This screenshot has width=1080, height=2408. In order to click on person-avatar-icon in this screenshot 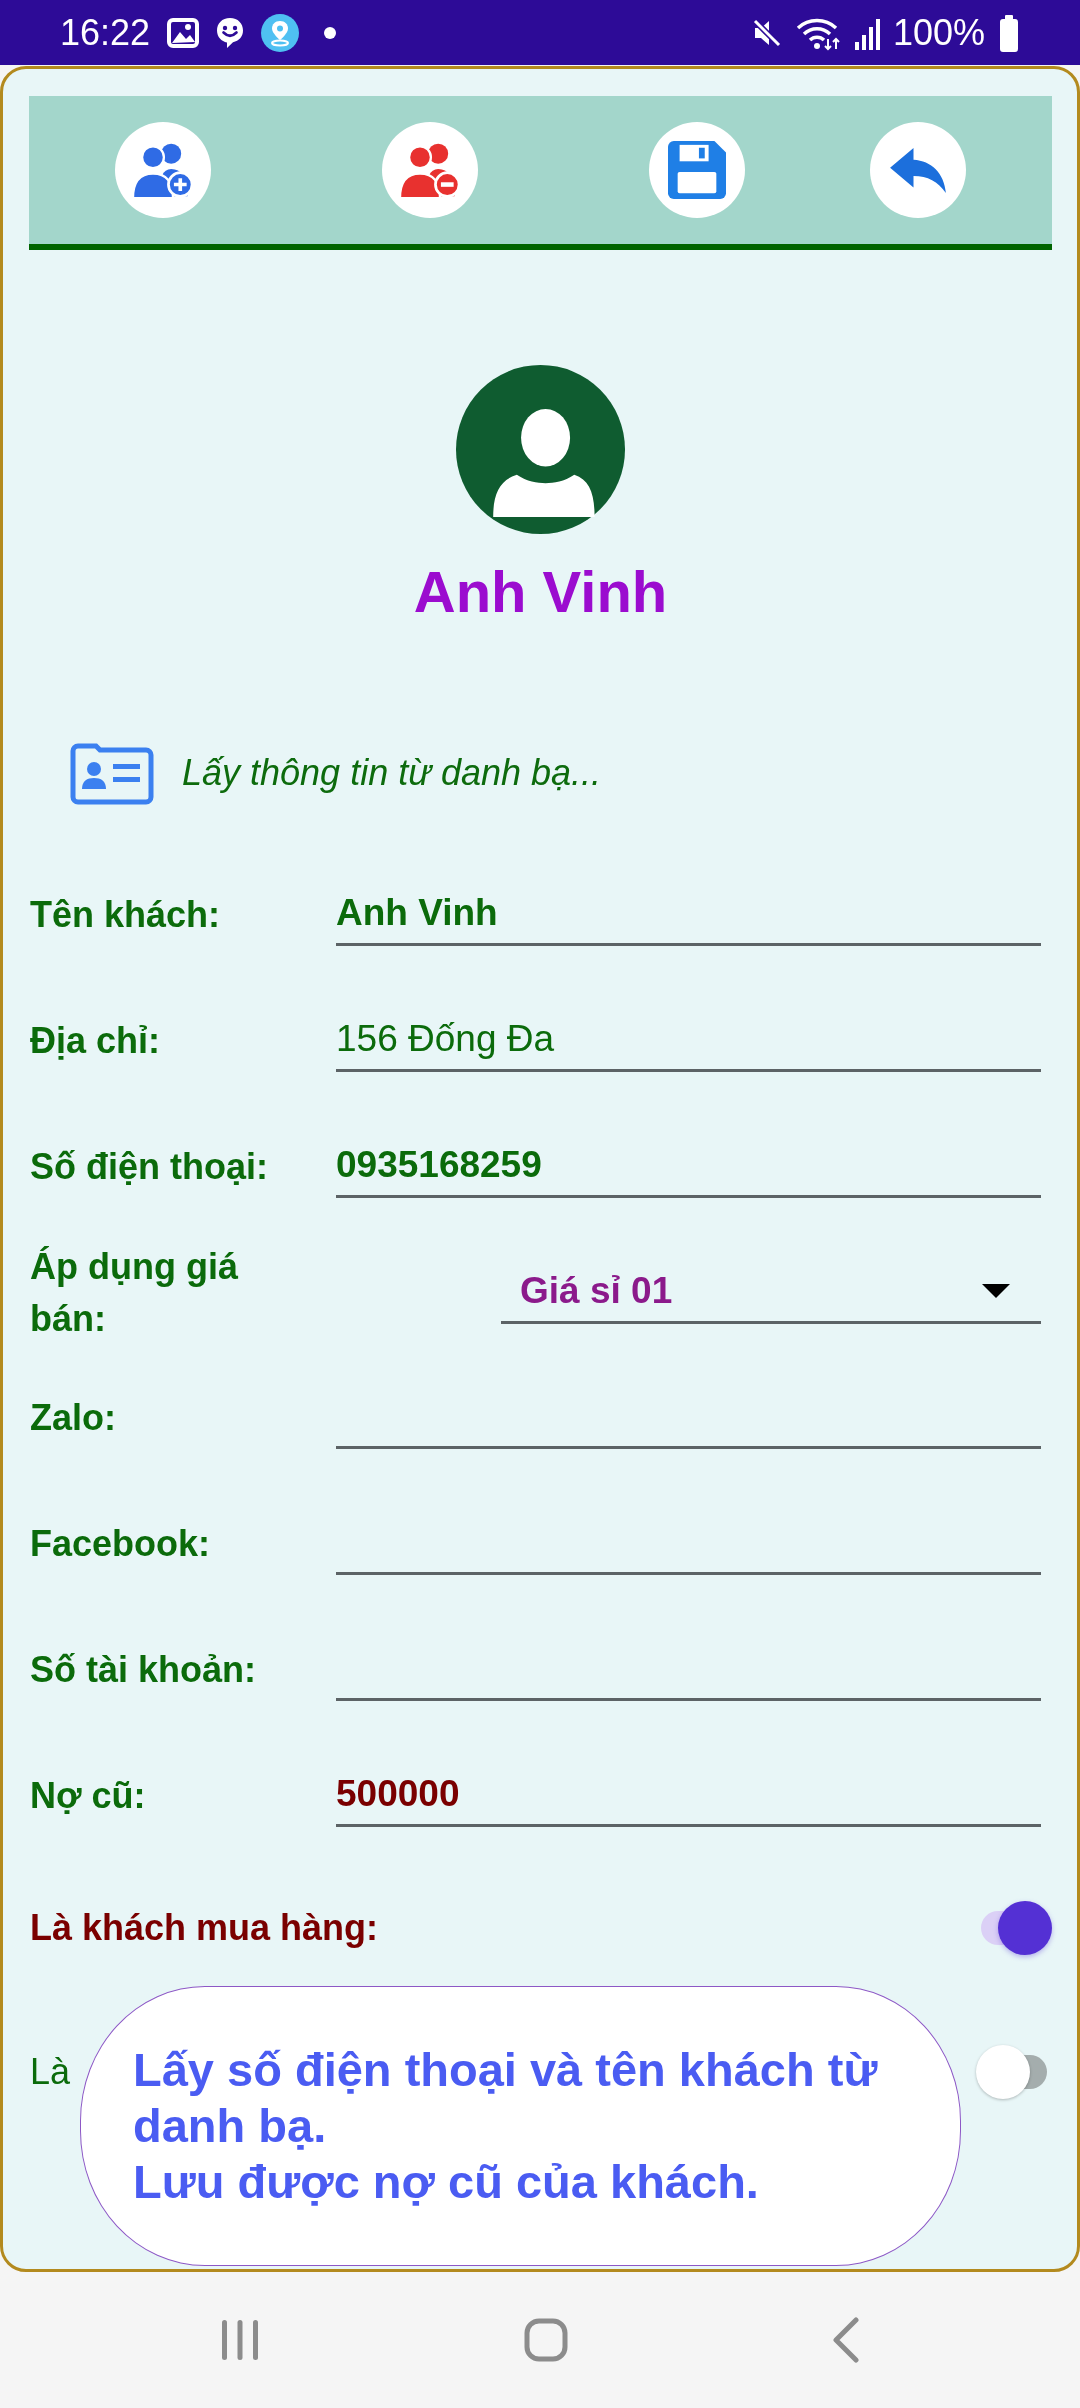, I will do `click(540, 449)`.